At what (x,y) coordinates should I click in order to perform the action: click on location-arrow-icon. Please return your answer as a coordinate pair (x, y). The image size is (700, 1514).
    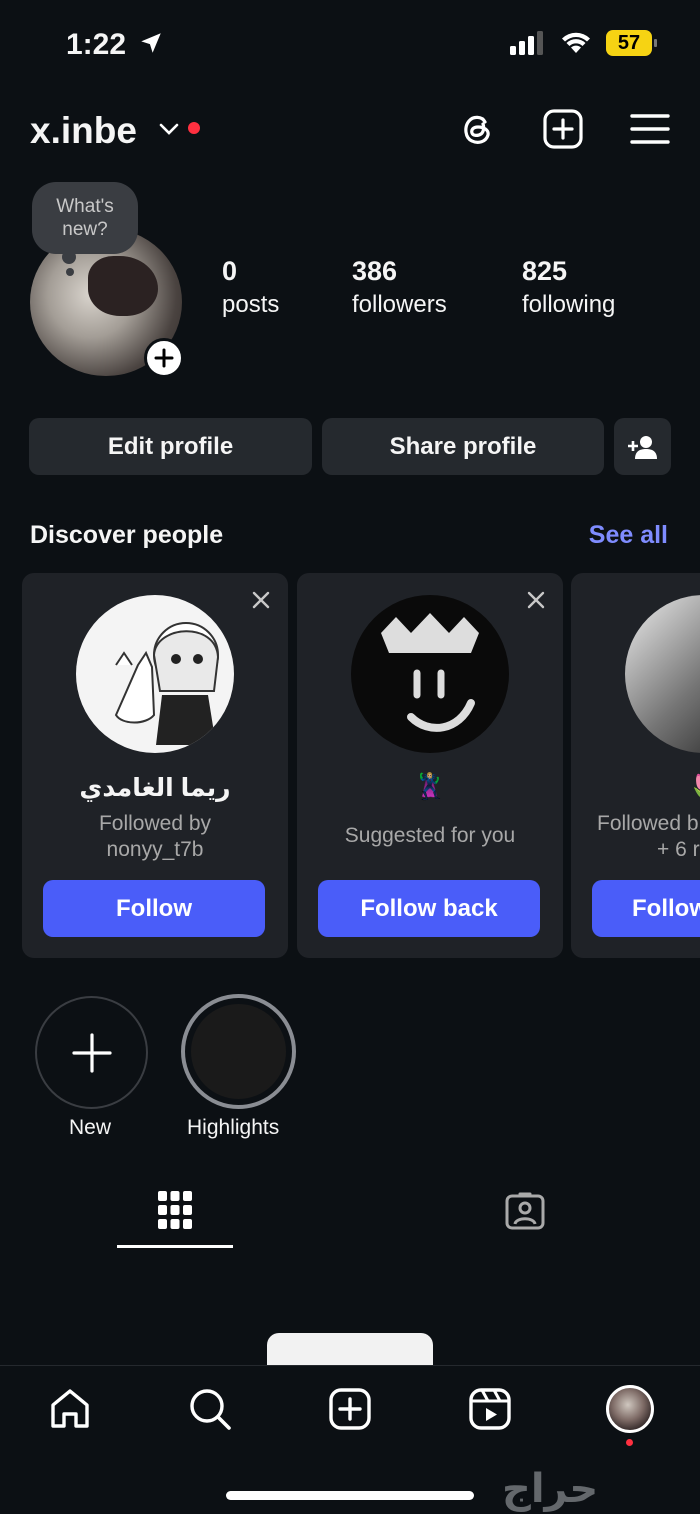
    Looking at the image, I should click on (151, 43).